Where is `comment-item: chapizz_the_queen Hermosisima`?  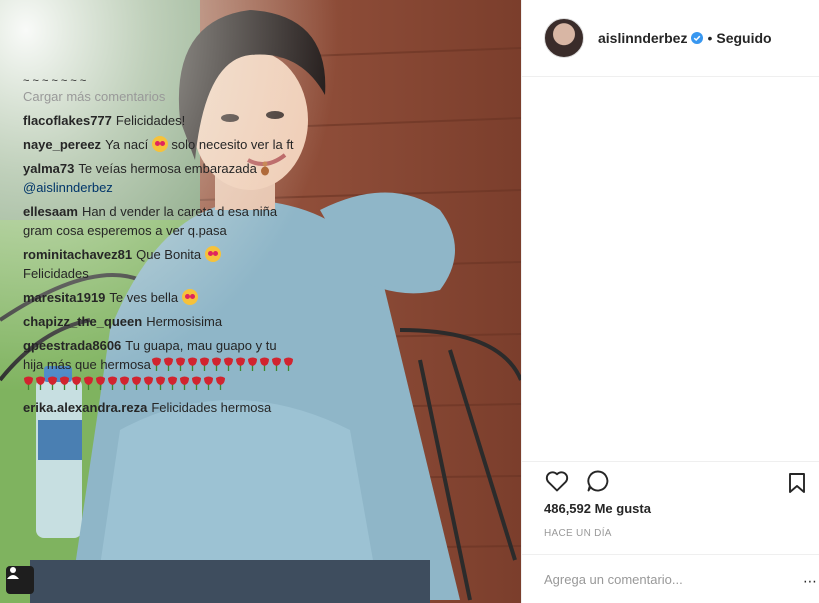 comment-item: chapizz_the_queen Hermosisima is located at coordinates (160, 321).